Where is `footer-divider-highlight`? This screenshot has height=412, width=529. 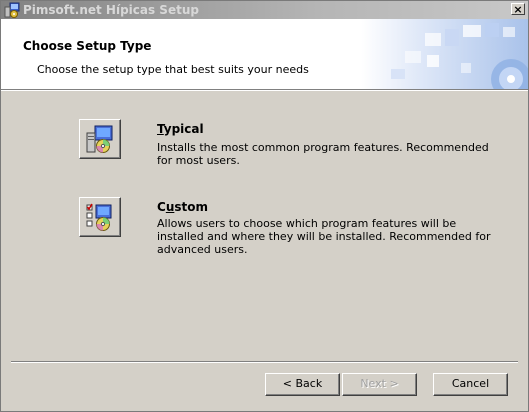
footer-divider-highlight is located at coordinates (264, 362).